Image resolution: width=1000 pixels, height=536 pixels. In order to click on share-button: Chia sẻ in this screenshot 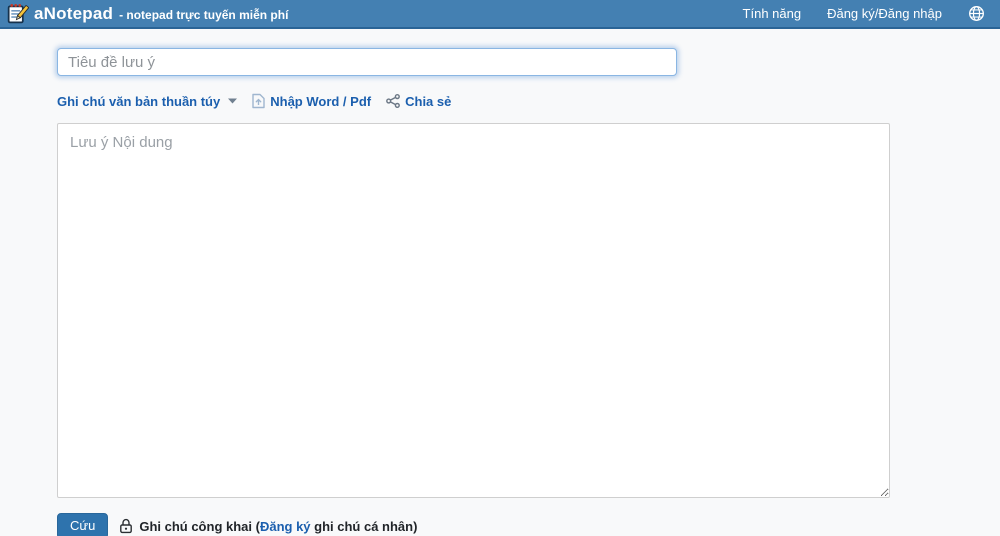, I will do `click(418, 101)`.